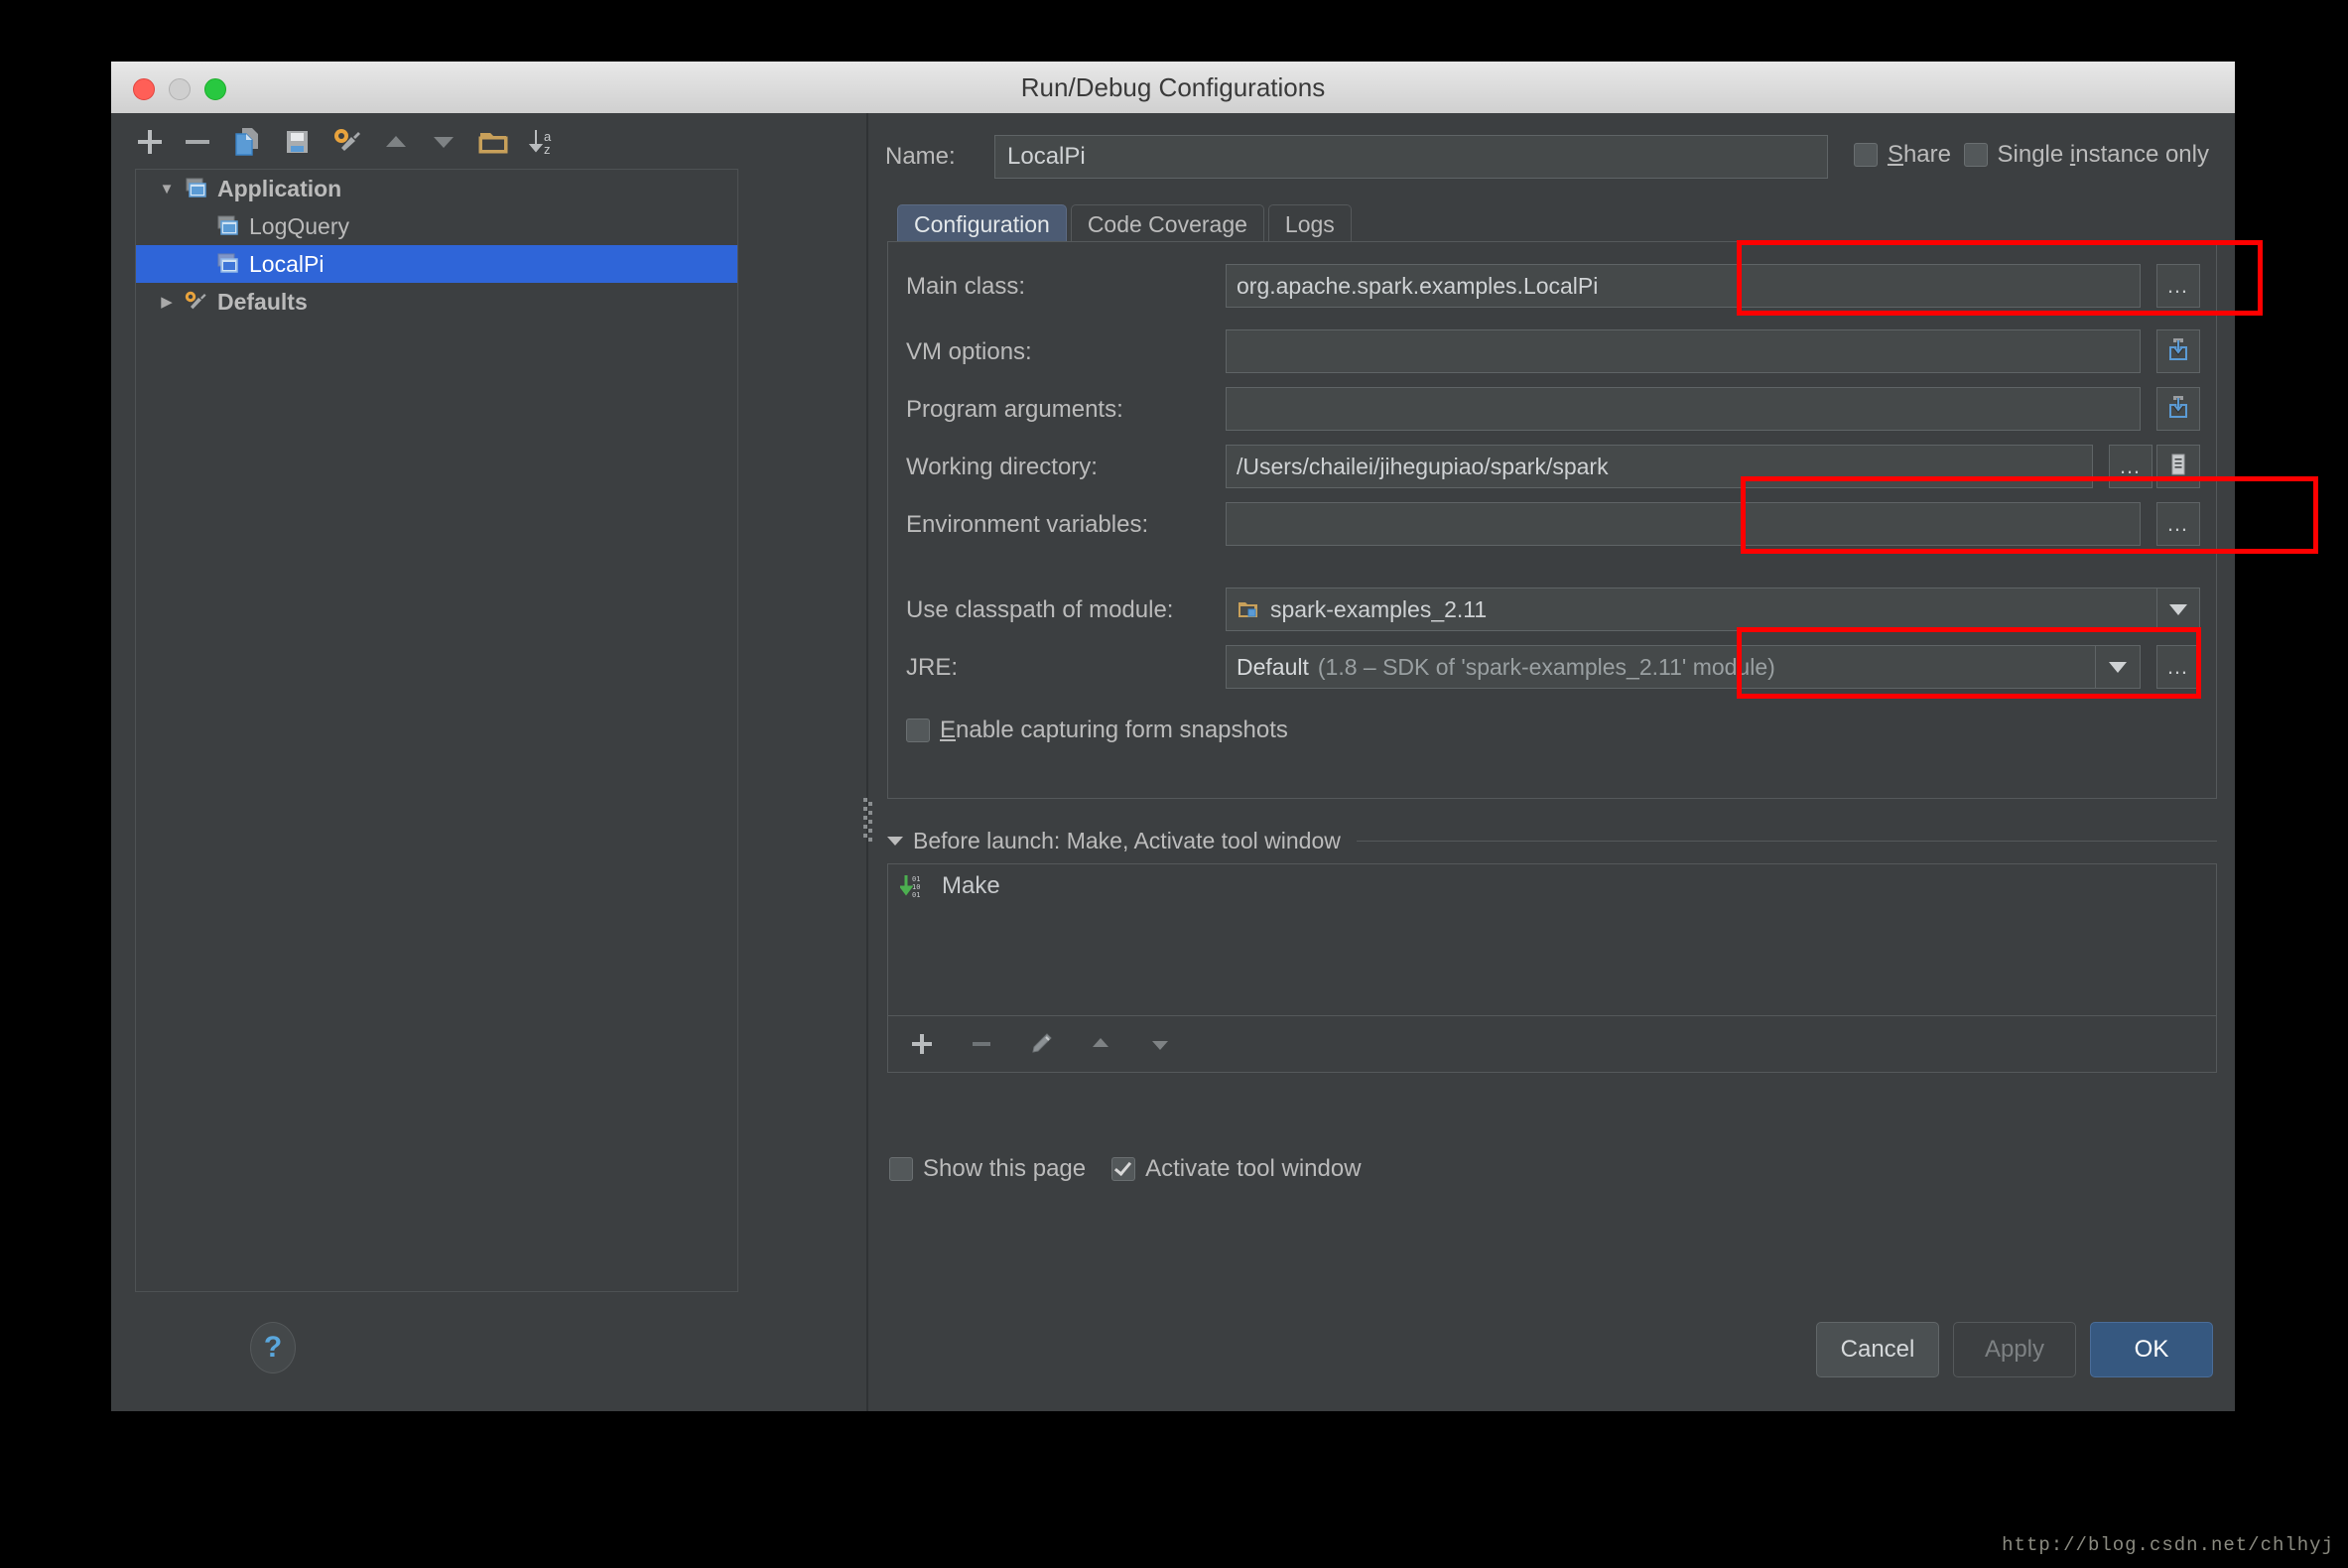 This screenshot has height=1568, width=2348. Describe the element at coordinates (1027, 524) in the screenshot. I see `environment-variables-label: Environment variables:` at that location.